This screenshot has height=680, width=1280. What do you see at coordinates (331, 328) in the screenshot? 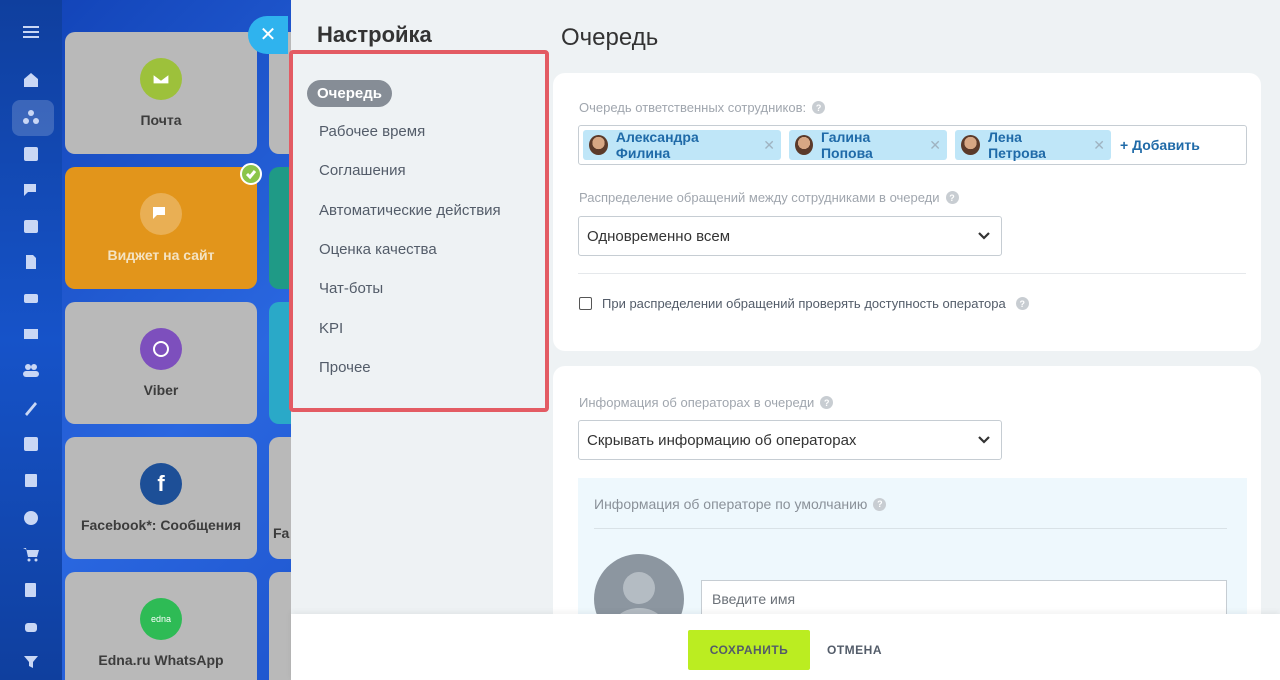
I see `nav-item-kpi: KPI` at bounding box center [331, 328].